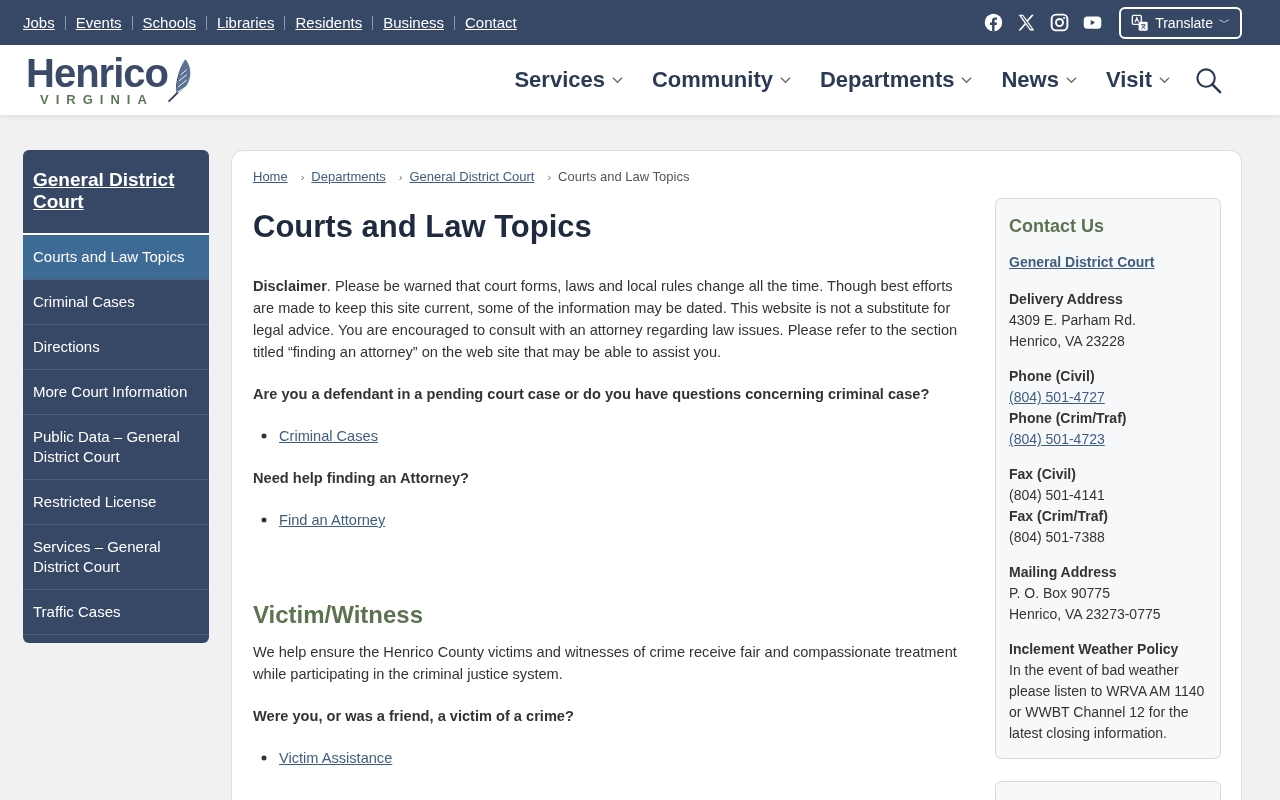  I want to click on sidebar-item: Courts and Law Topics, so click(116, 257).